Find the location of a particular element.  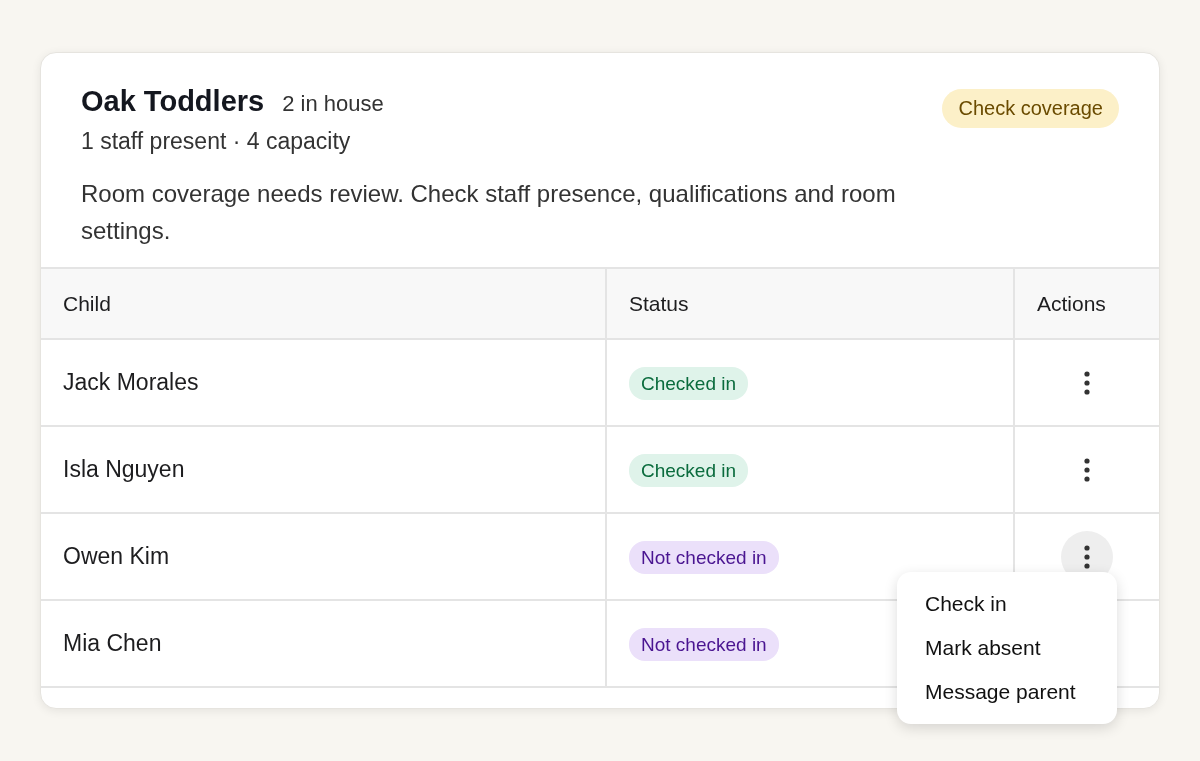

column-header: Child is located at coordinates (323, 303).